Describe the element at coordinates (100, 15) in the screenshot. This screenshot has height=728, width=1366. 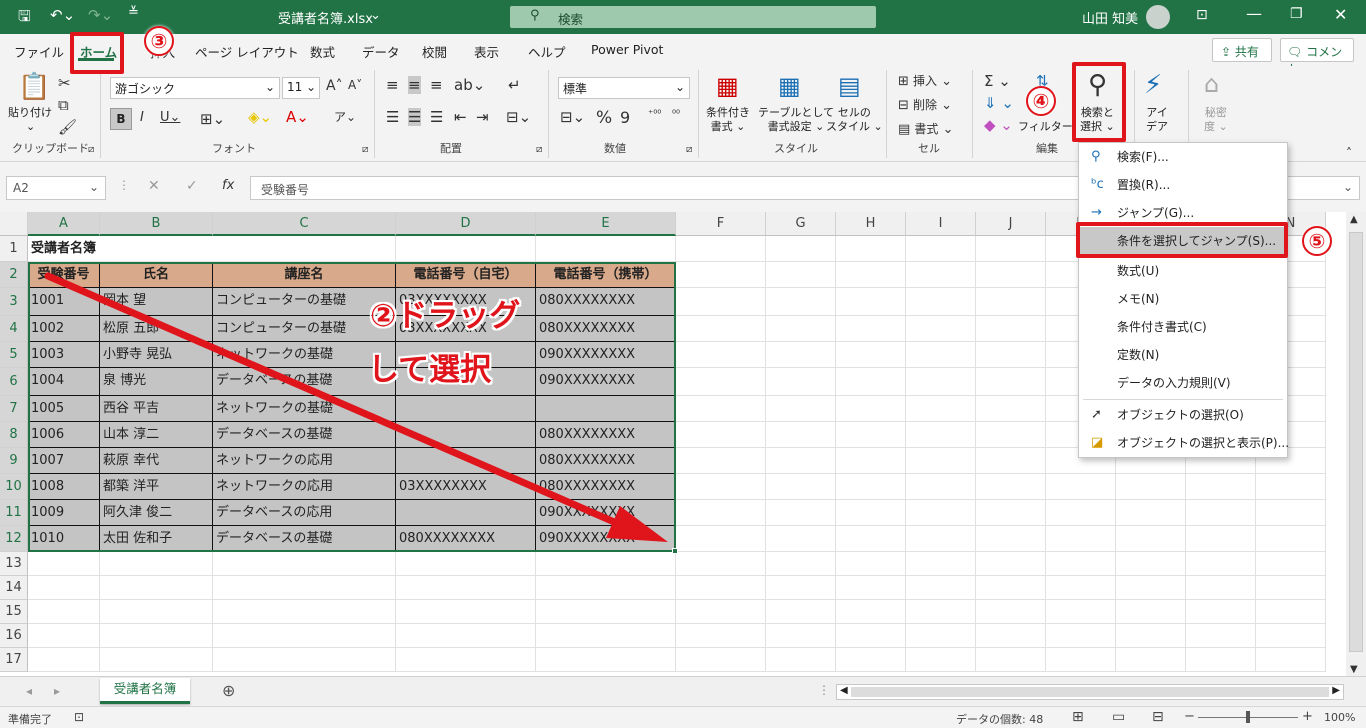
I see `redo-icon: ↷⌄` at that location.